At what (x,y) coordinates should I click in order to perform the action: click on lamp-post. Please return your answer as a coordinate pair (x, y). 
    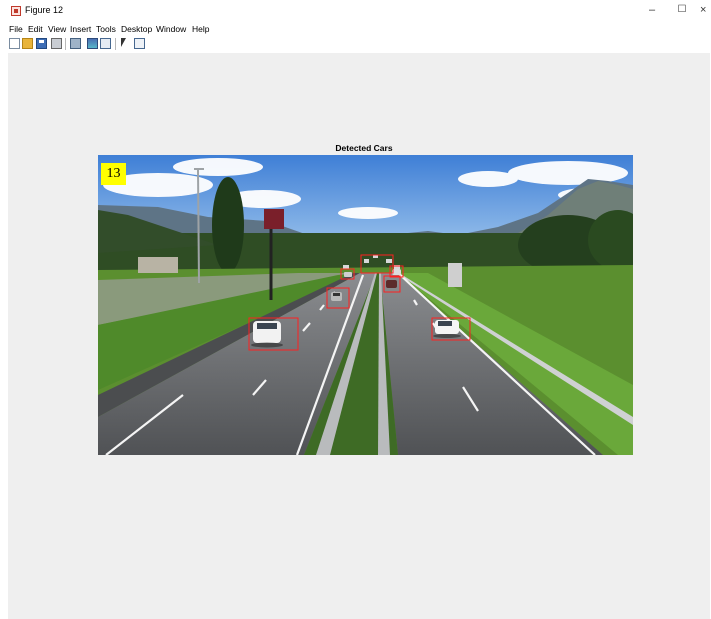
    Looking at the image, I should click on (198, 226).